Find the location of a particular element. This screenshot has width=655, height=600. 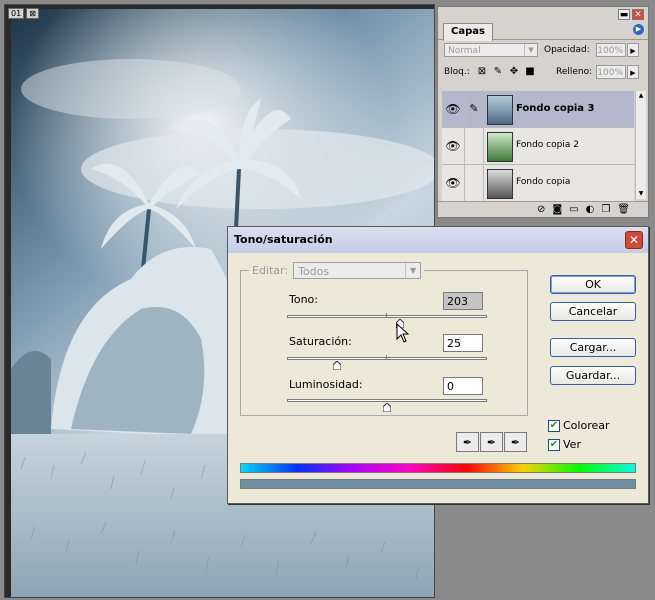

hue-input: 203 is located at coordinates (463, 301).